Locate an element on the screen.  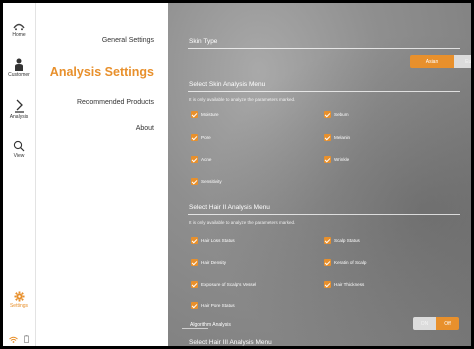
checkbox-scalp-status: Scalp Status is located at coordinates (342, 240).